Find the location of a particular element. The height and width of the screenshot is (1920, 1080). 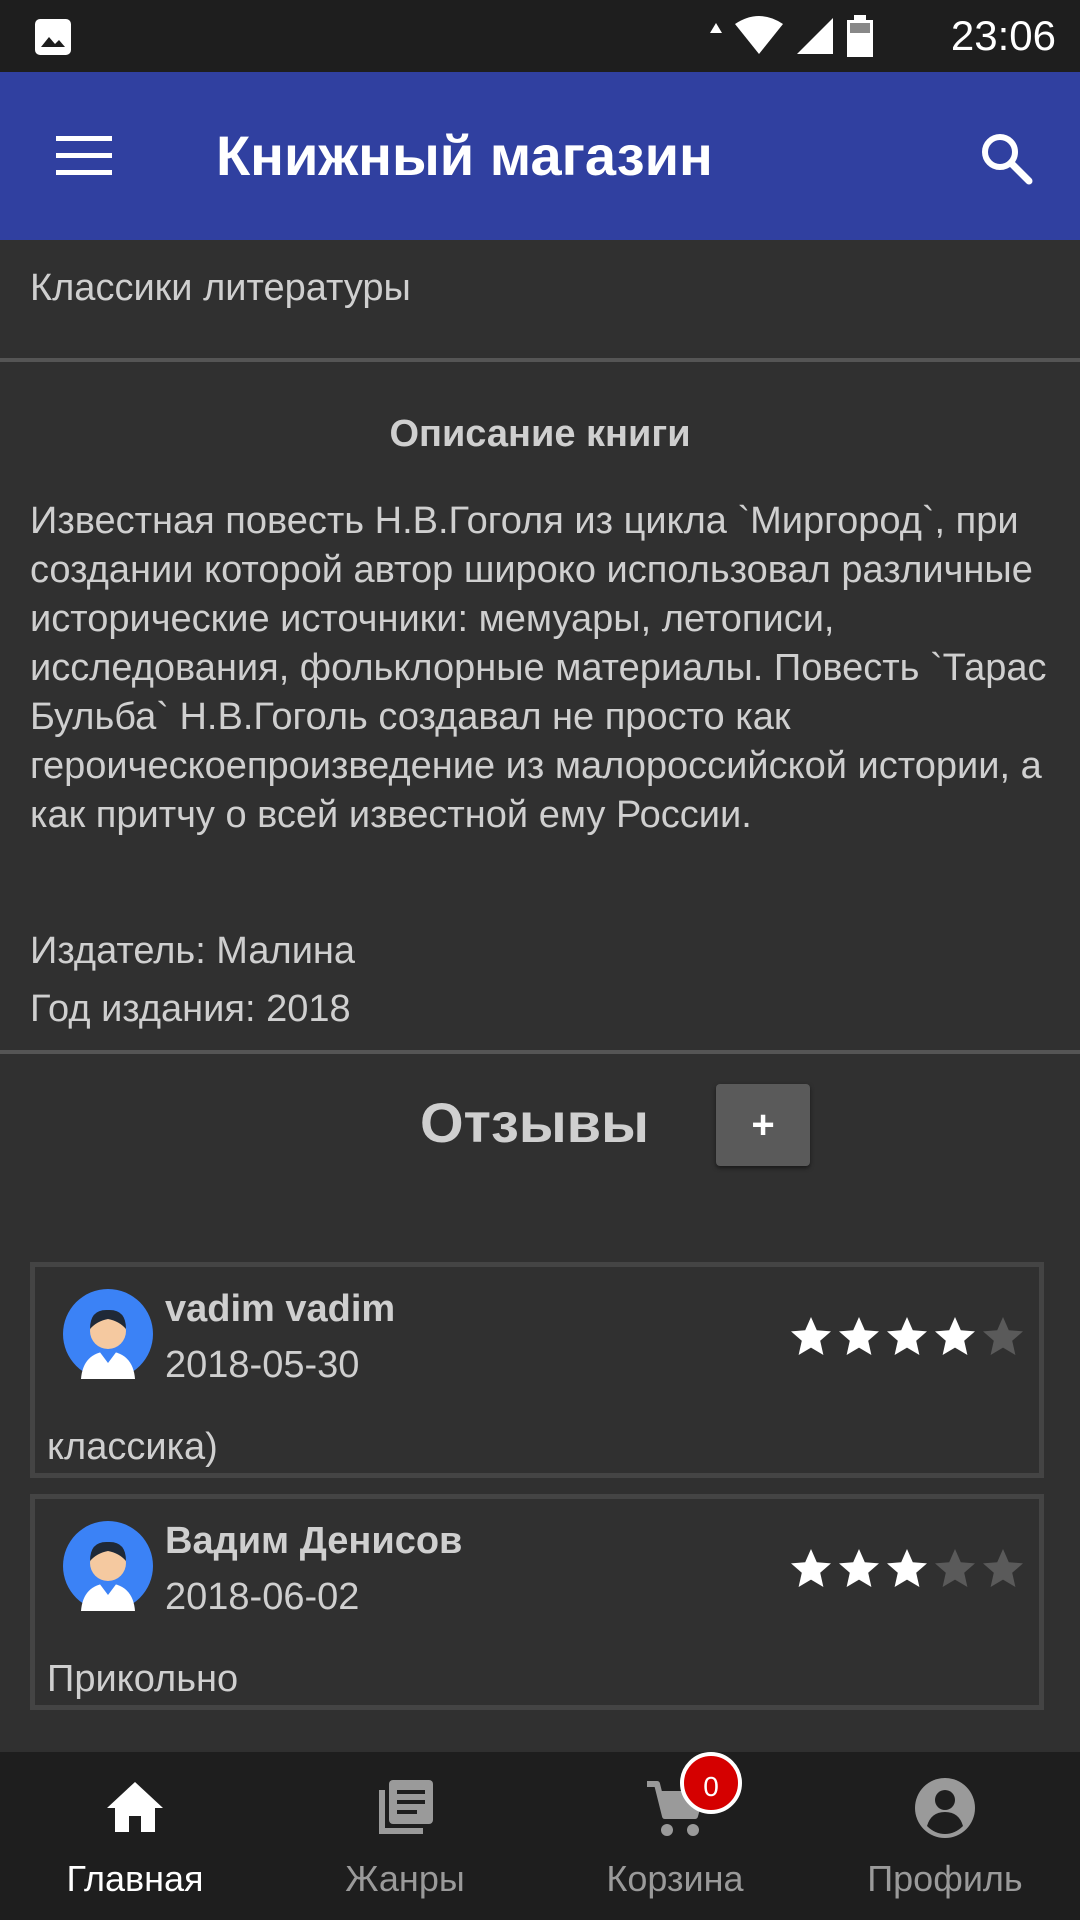

review-date: 2018-06-02 is located at coordinates (262, 1597).